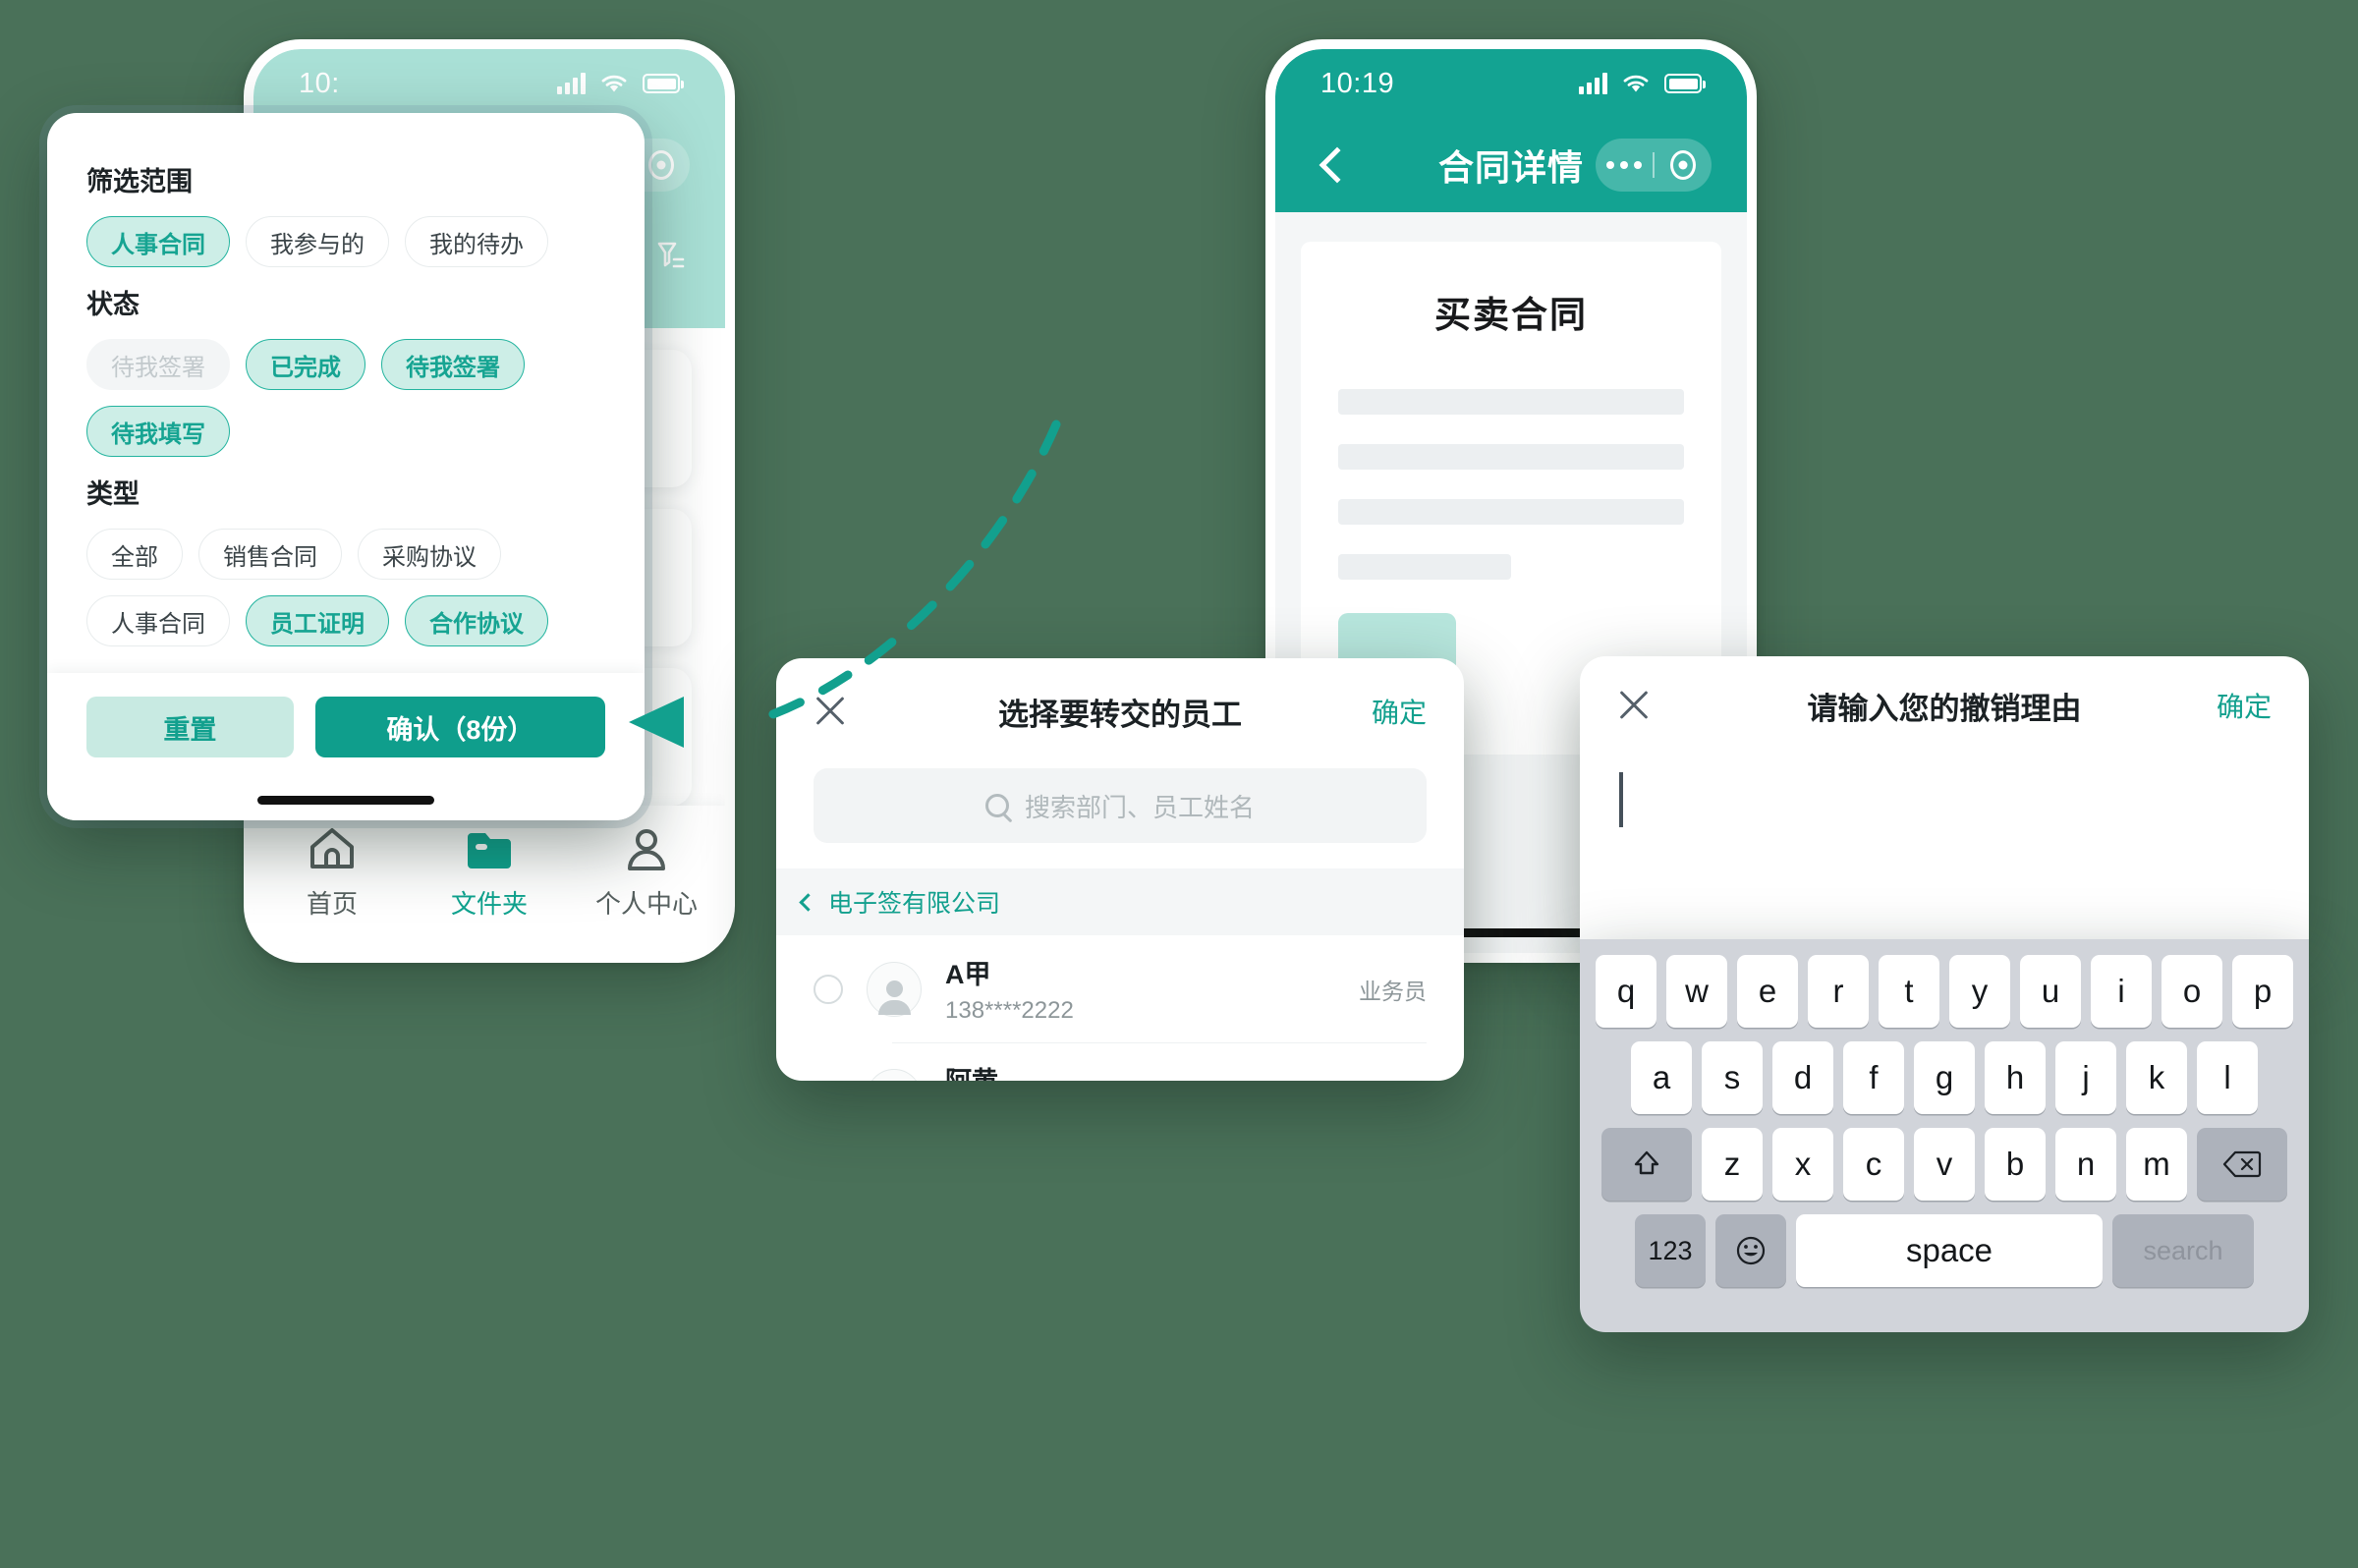 The height and width of the screenshot is (1568, 2358). Describe the element at coordinates (345, 587) in the screenshot. I see `chip-group-type: 全部 销售合同 采购协议 人事合同 员工证明 合作协议` at that location.